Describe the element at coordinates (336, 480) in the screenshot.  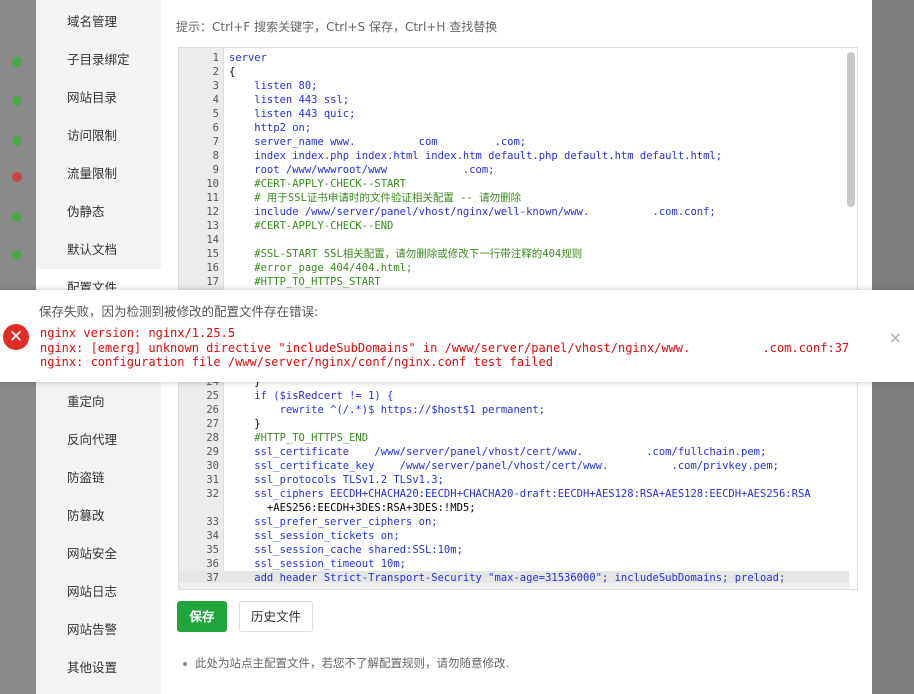
I see `code-text: ssl_protocols TLSv1.2 TLSv1.3;` at that location.